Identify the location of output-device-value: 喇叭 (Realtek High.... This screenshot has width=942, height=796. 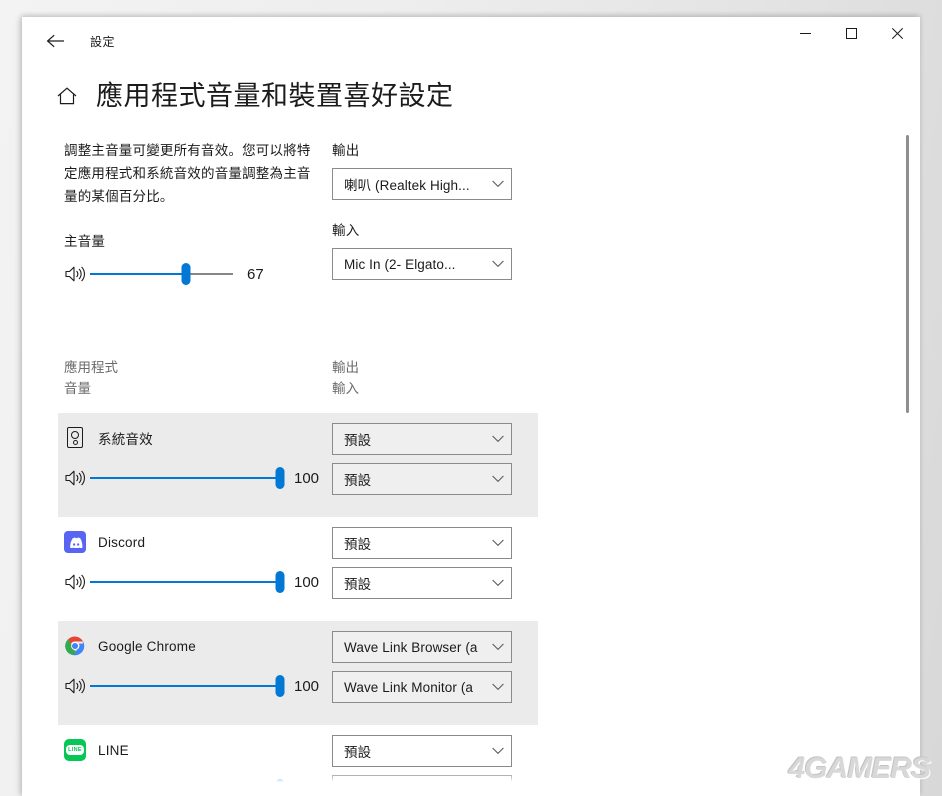
(407, 185).